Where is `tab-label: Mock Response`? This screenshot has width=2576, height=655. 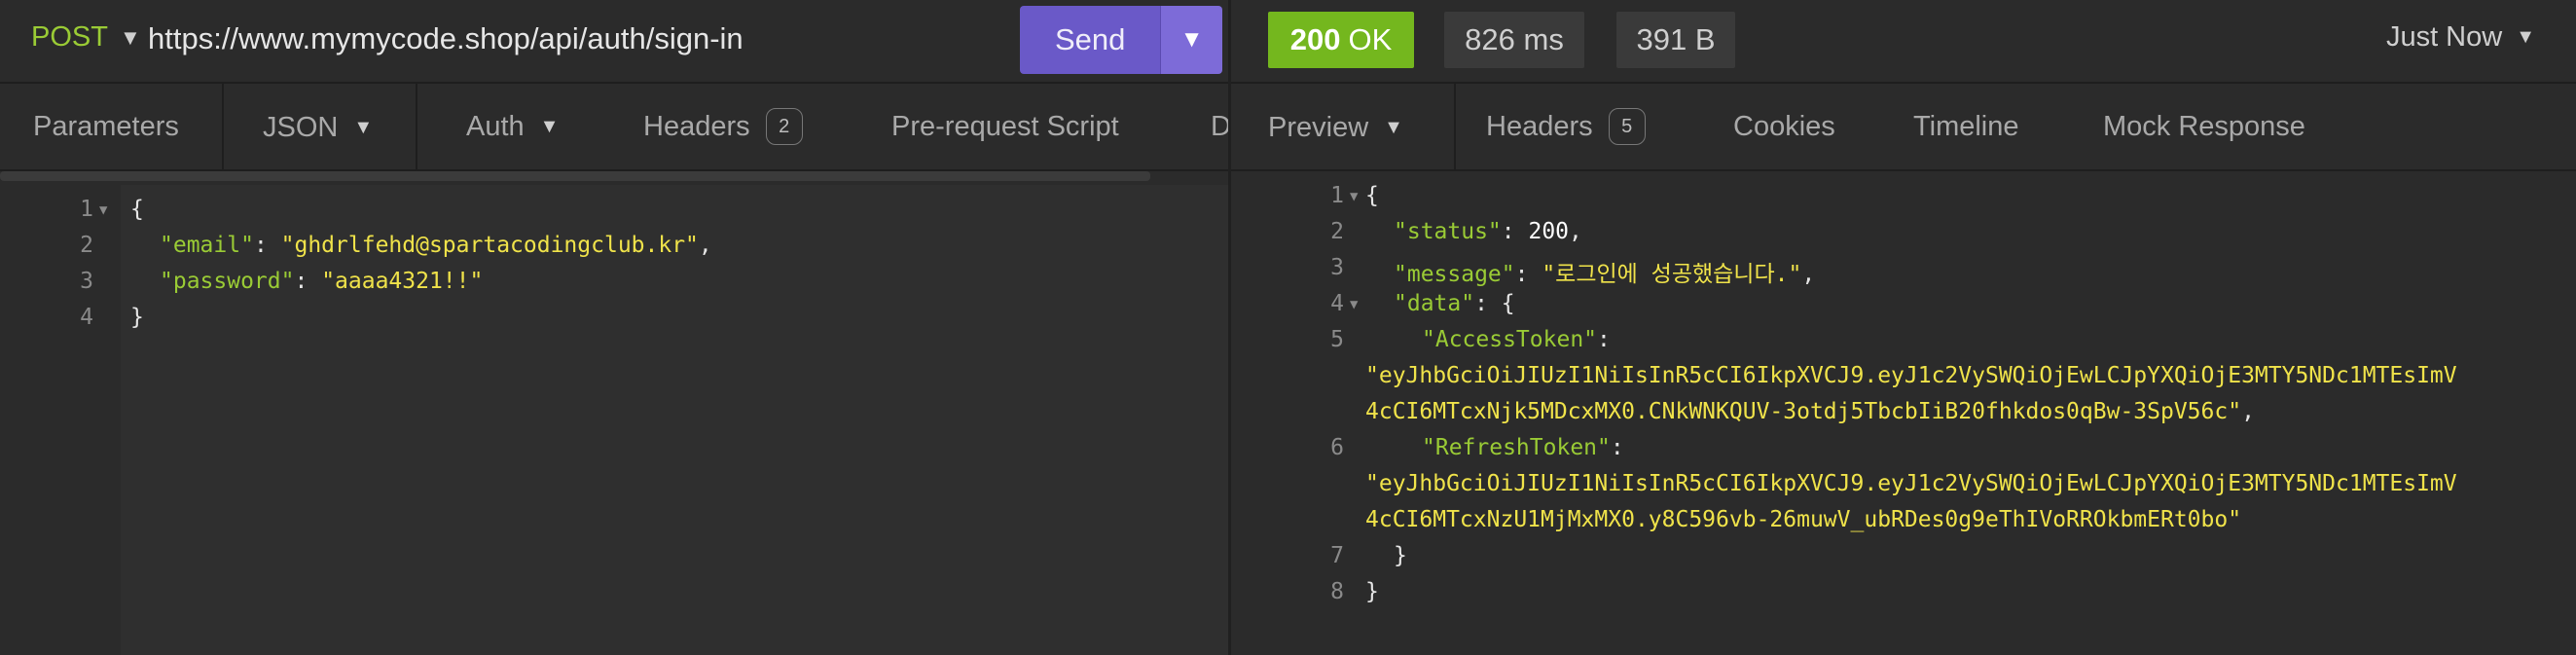
tab-label: Mock Response is located at coordinates (2204, 126).